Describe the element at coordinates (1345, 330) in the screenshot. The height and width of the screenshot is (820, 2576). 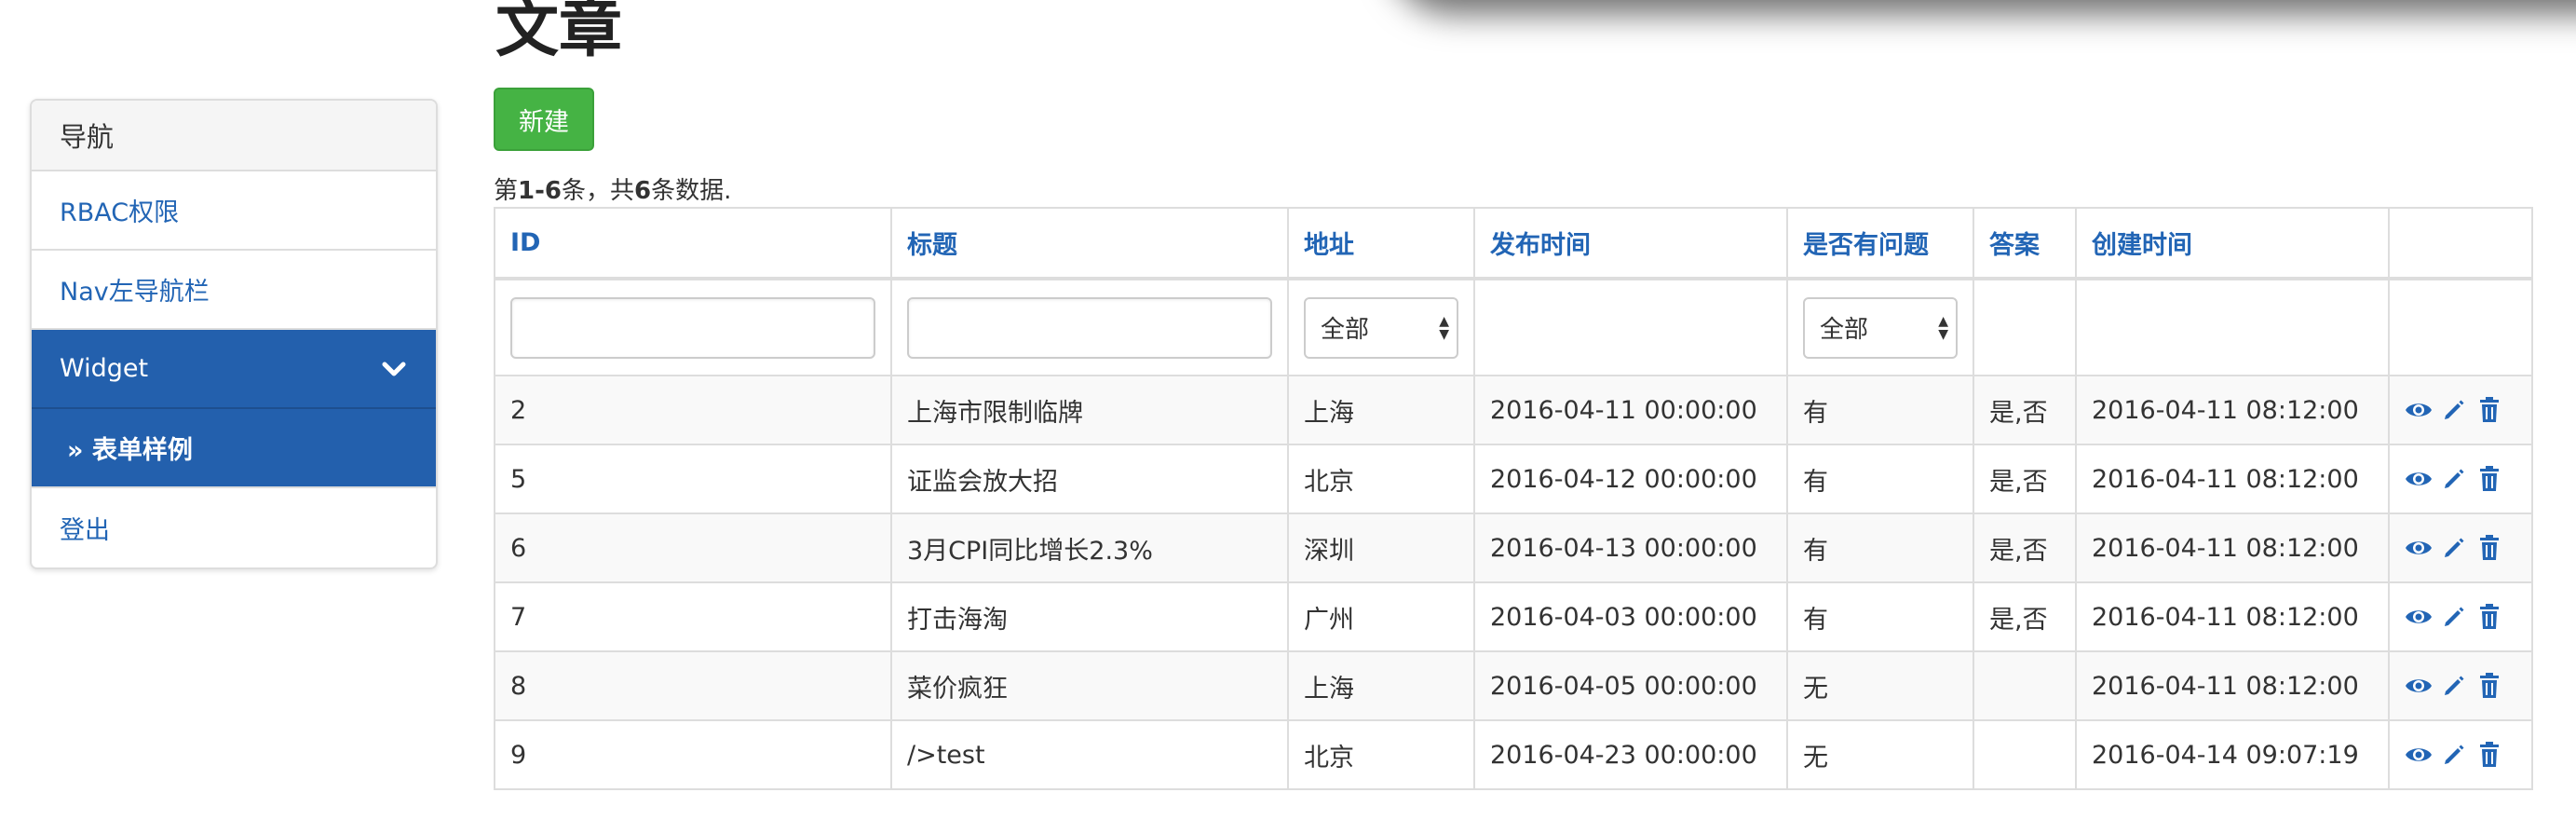
I see `select-value: 全部` at that location.